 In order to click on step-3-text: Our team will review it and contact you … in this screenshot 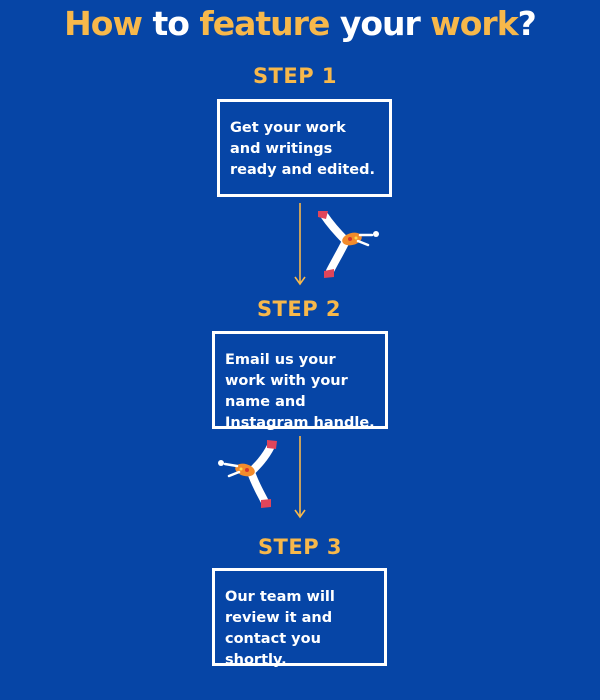, I will do `click(280, 628)`.